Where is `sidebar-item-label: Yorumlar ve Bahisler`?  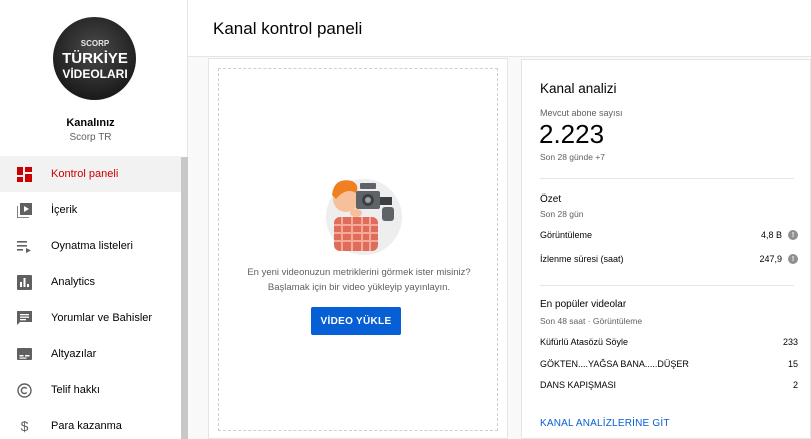 sidebar-item-label: Yorumlar ve Bahisler is located at coordinates (102, 318).